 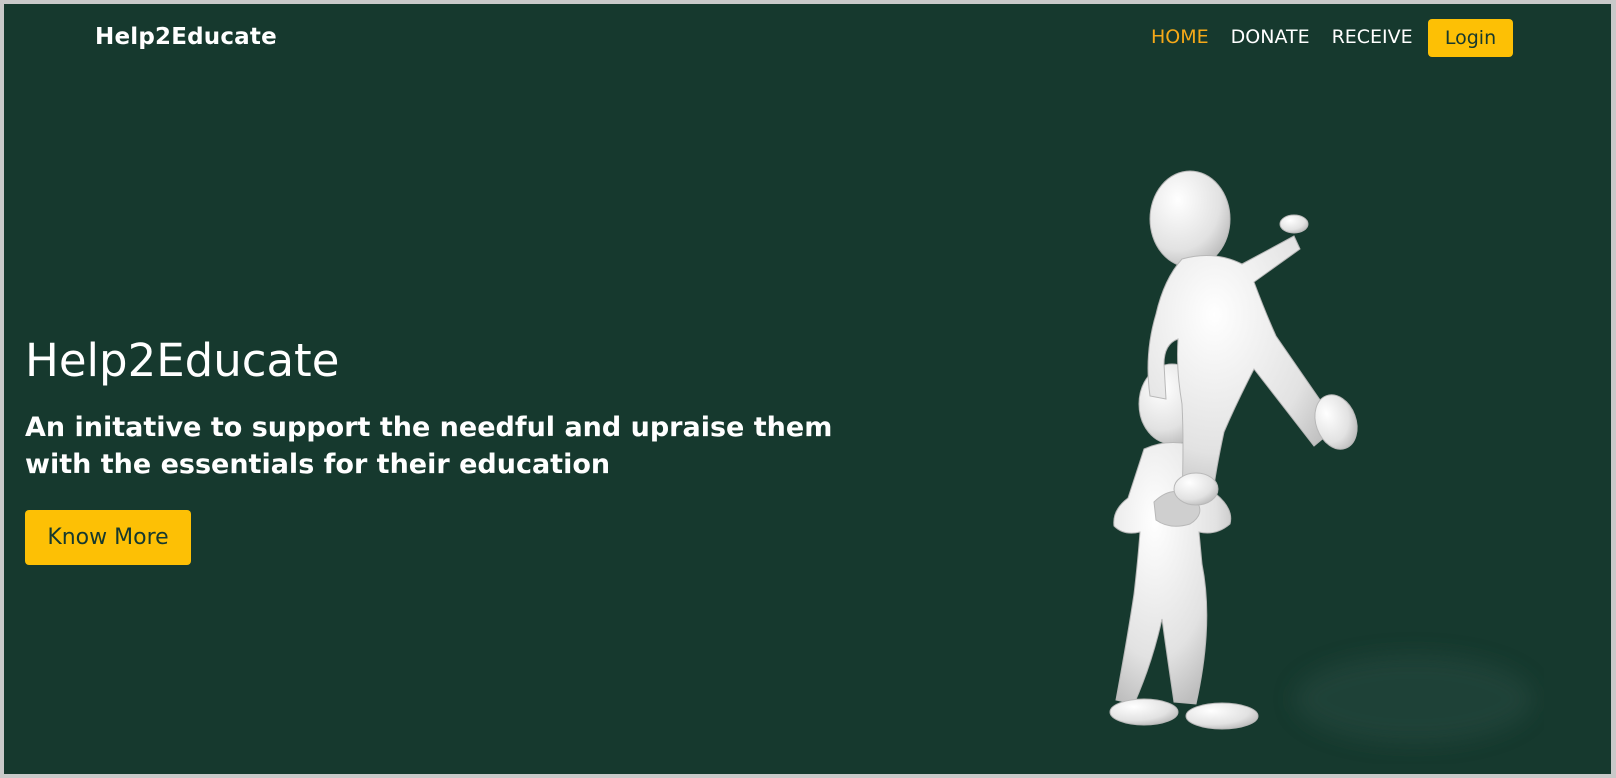 I want to click on nav-donate-link: DONATE, so click(x=1270, y=37).